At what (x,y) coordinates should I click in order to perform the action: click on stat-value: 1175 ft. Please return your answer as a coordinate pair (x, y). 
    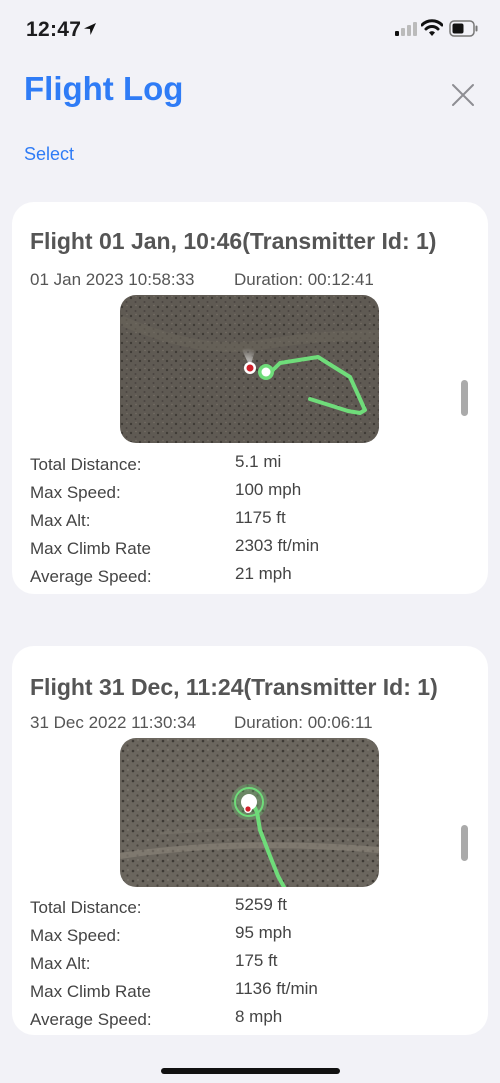
    Looking at the image, I should click on (260, 517).